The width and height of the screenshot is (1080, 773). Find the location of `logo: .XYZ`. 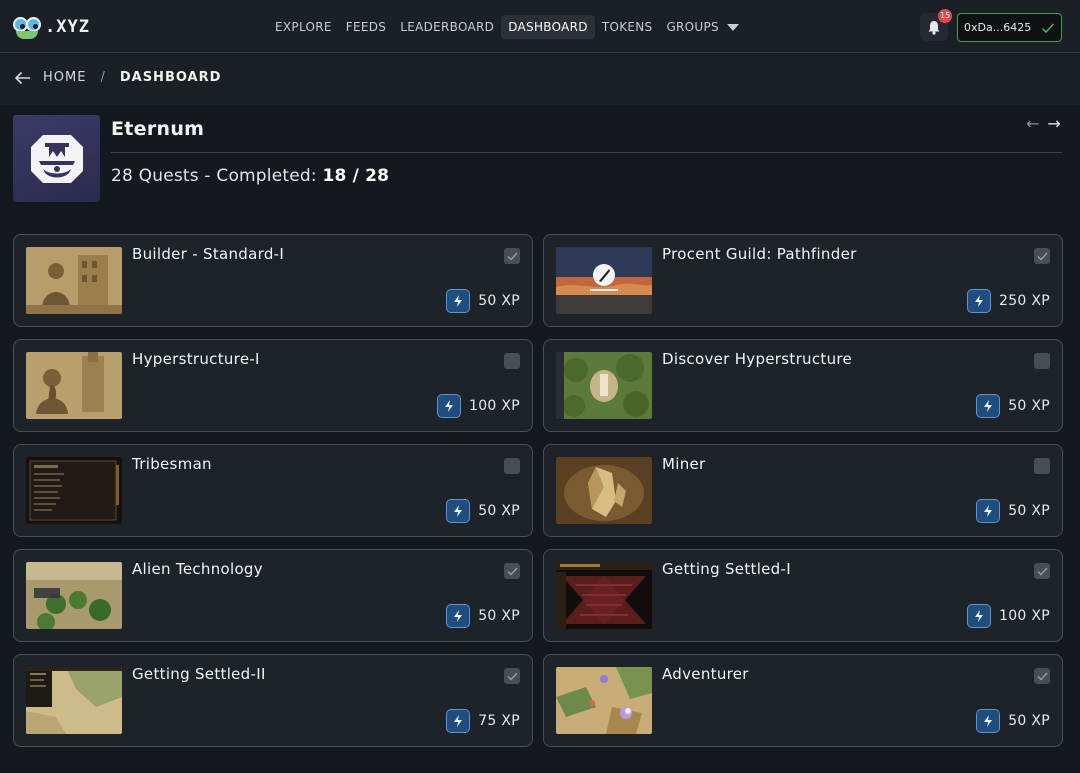

logo: .XYZ is located at coordinates (51, 27).